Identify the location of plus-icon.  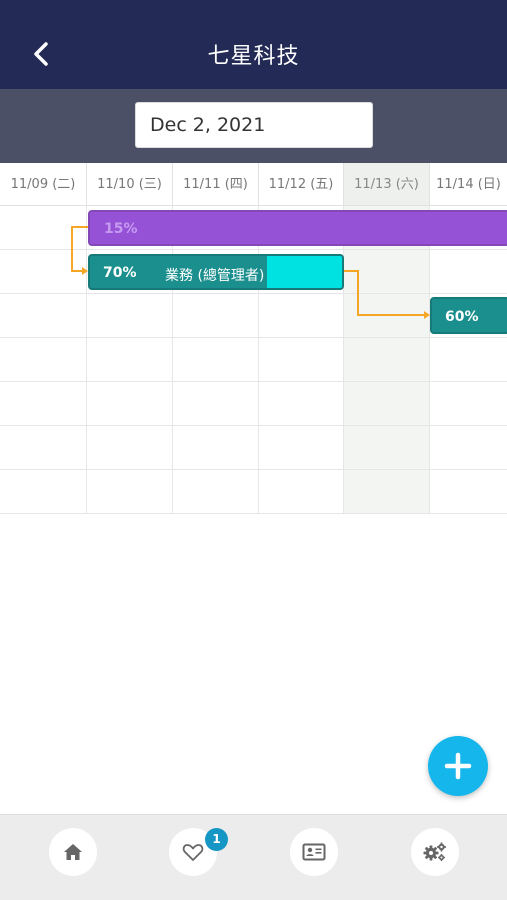
(458, 766).